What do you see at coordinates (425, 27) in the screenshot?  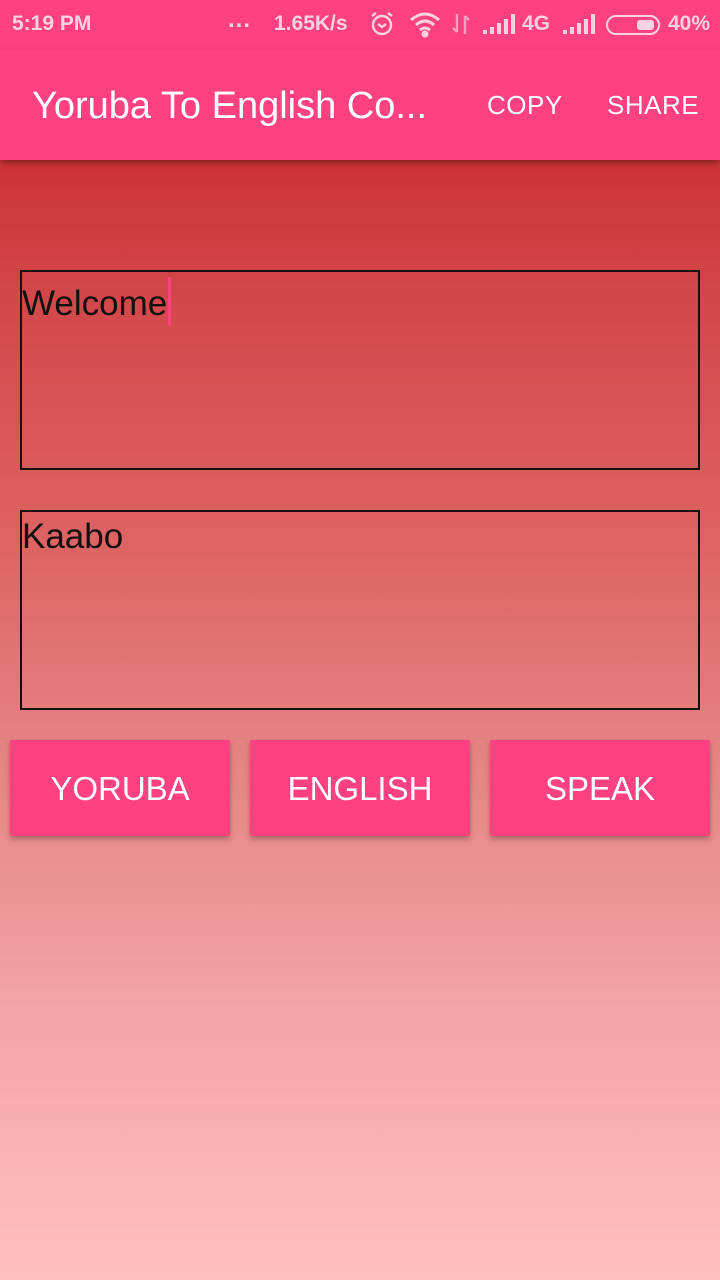 I see `wifi-icon` at bounding box center [425, 27].